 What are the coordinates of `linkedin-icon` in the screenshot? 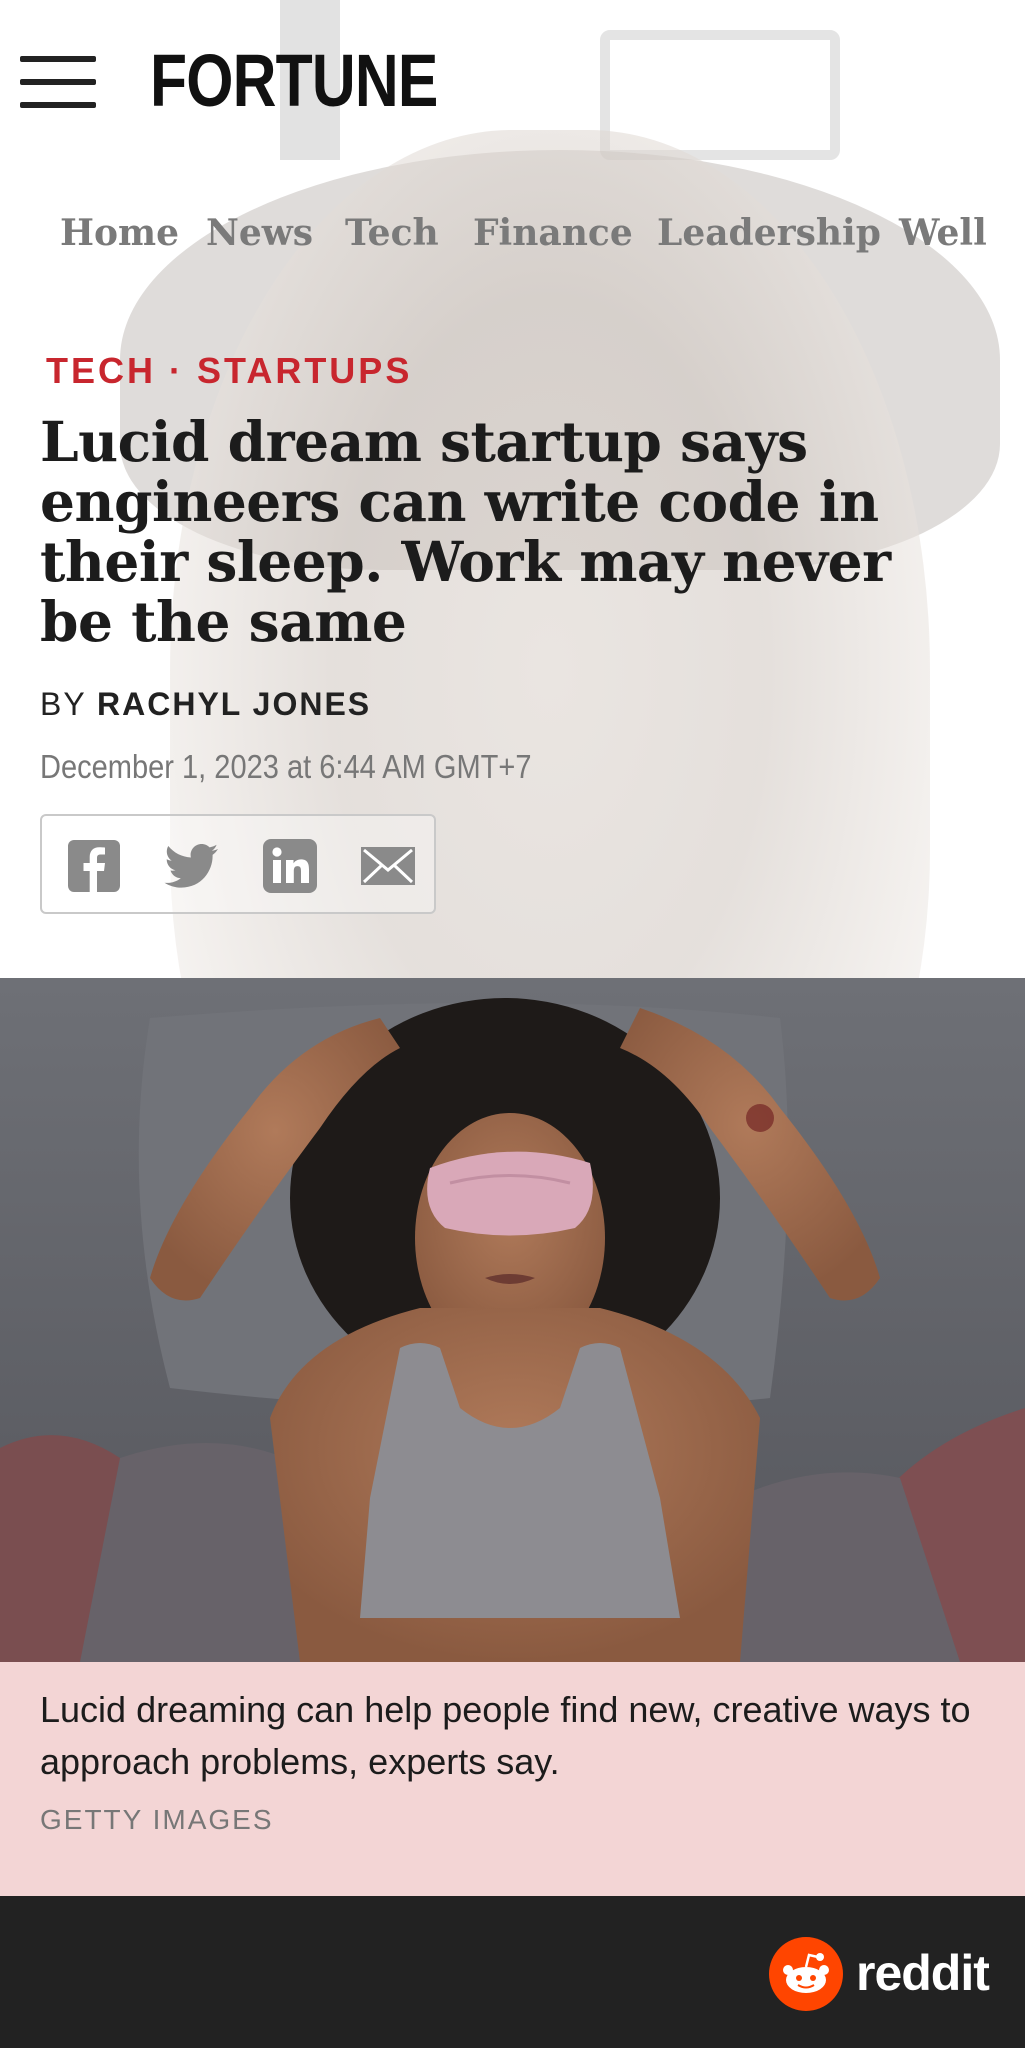 It's located at (290, 866).